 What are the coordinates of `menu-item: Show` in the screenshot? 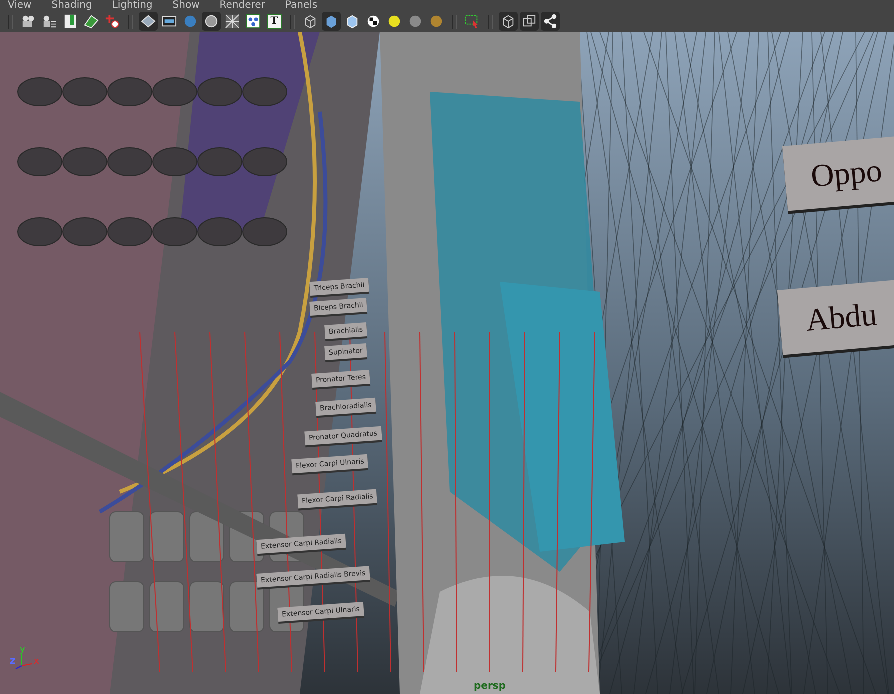 It's located at (186, 5).